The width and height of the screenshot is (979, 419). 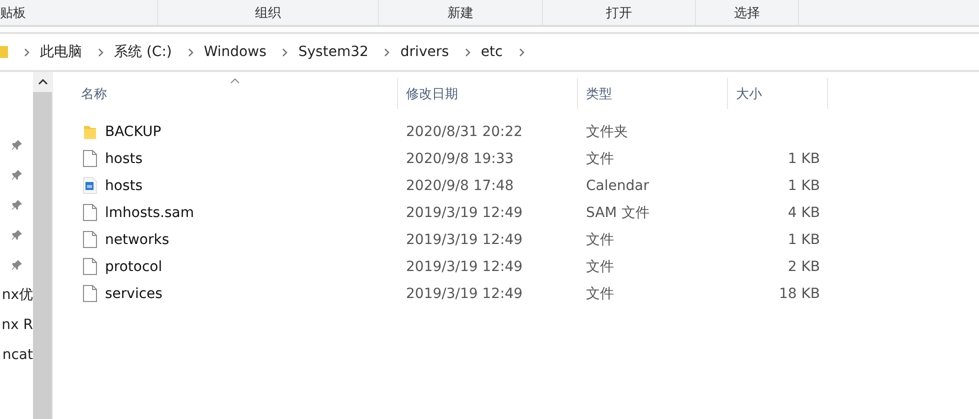 I want to click on ribbon-group-label: 新建, so click(x=461, y=13).